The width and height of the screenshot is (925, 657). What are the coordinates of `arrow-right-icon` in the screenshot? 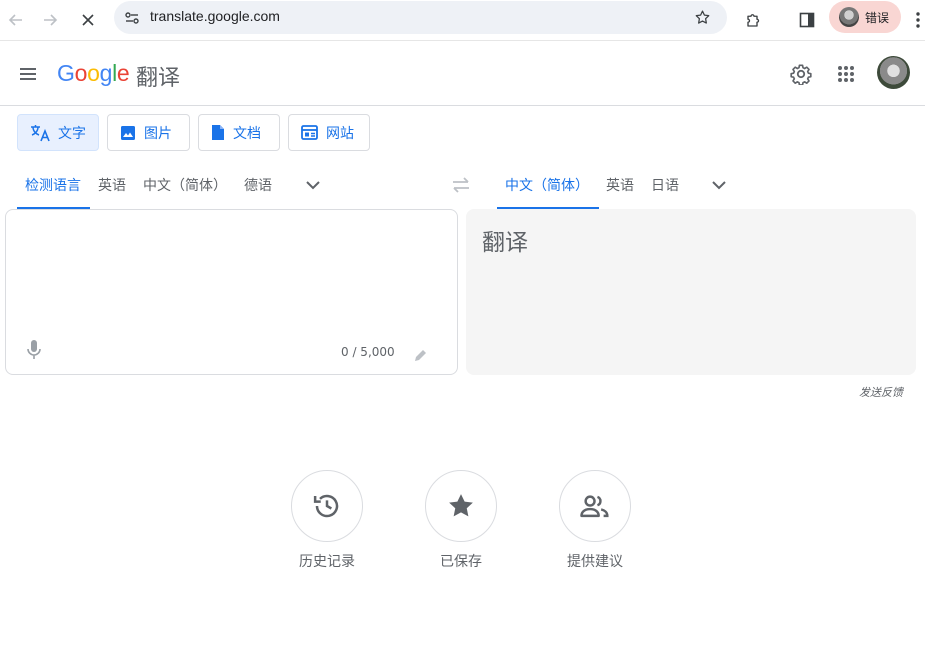 It's located at (51, 20).